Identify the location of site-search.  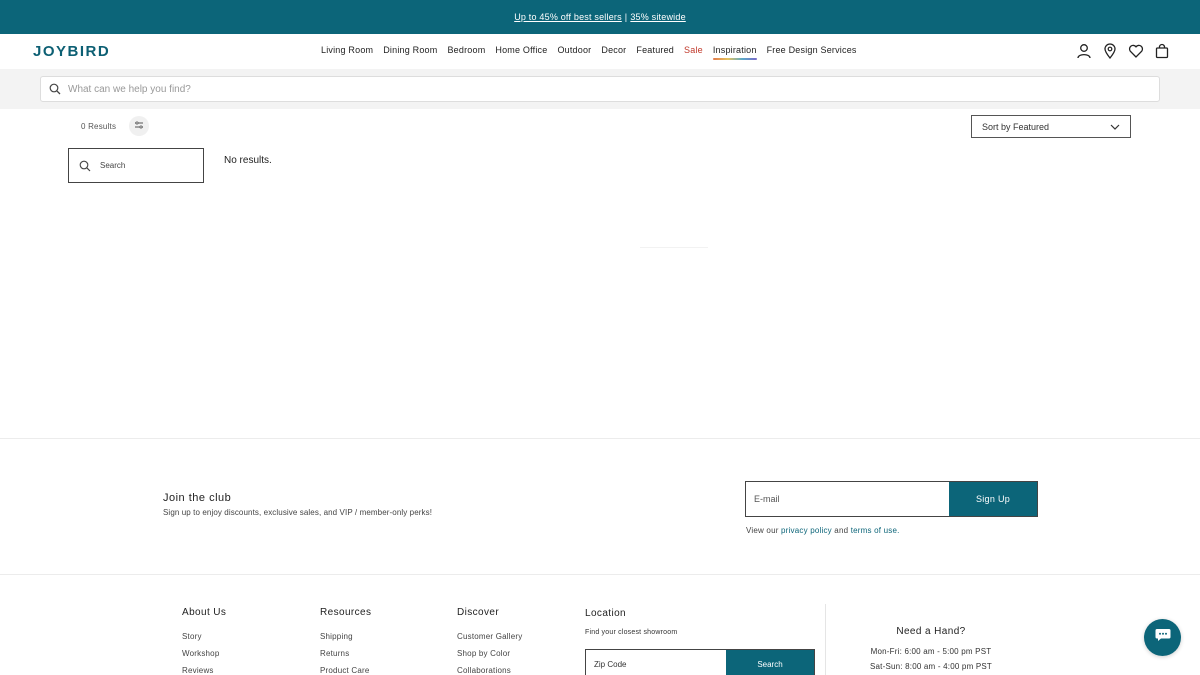
(600, 89).